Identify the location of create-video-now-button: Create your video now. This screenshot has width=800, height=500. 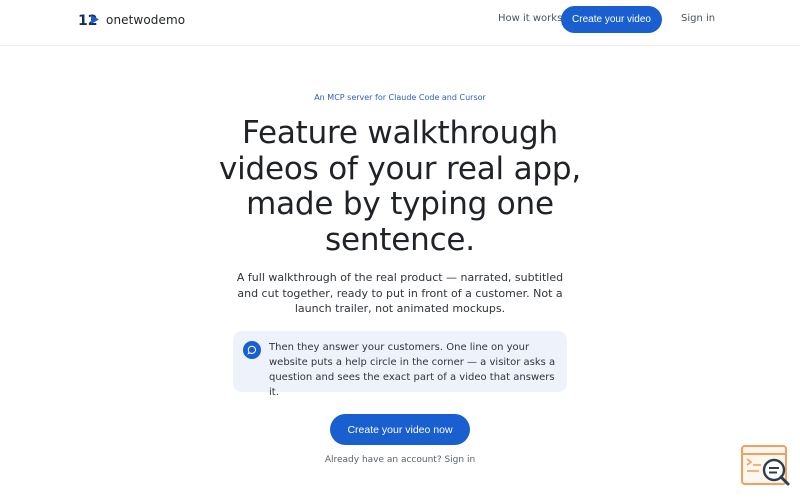
(400, 429).